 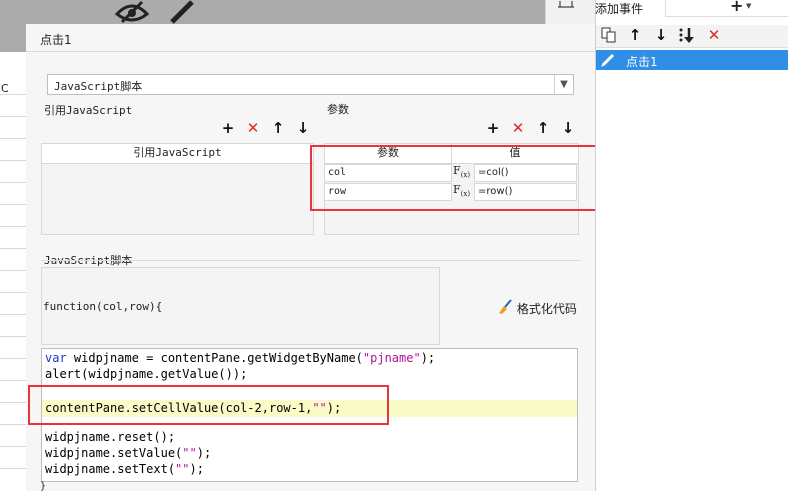 What do you see at coordinates (609, 36) in the screenshot?
I see `copy-icon` at bounding box center [609, 36].